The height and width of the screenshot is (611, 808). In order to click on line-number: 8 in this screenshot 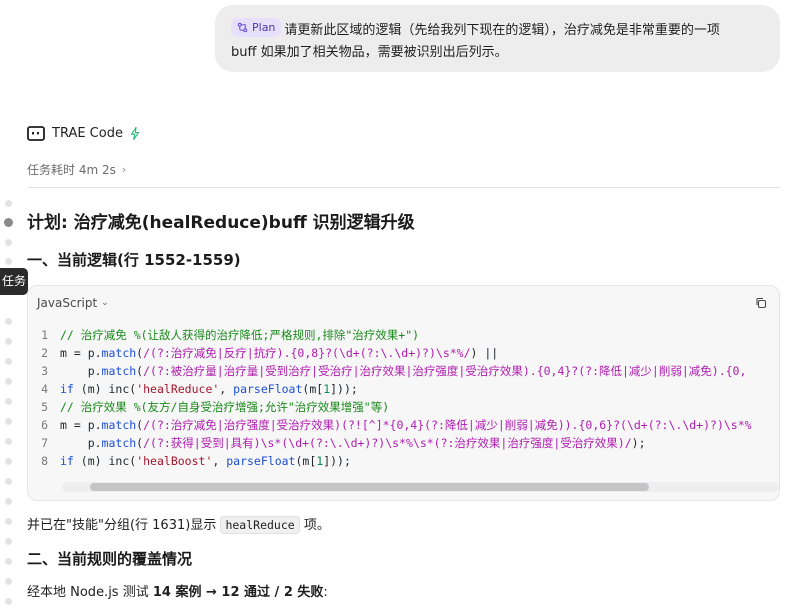, I will do `click(44, 461)`.